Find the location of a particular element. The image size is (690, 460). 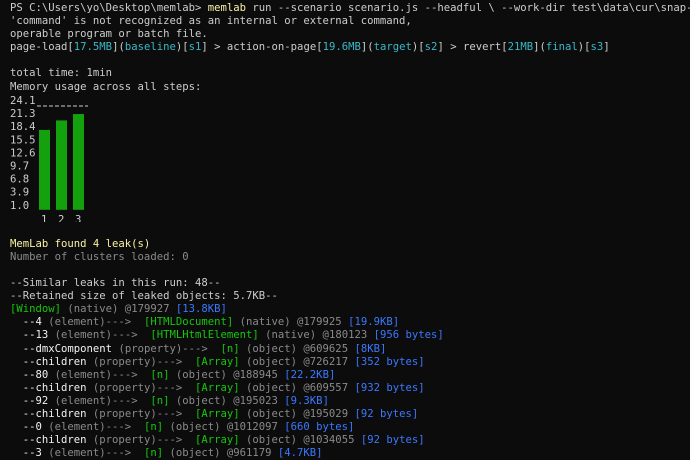

text-segment: [8KB] is located at coordinates (370, 348).